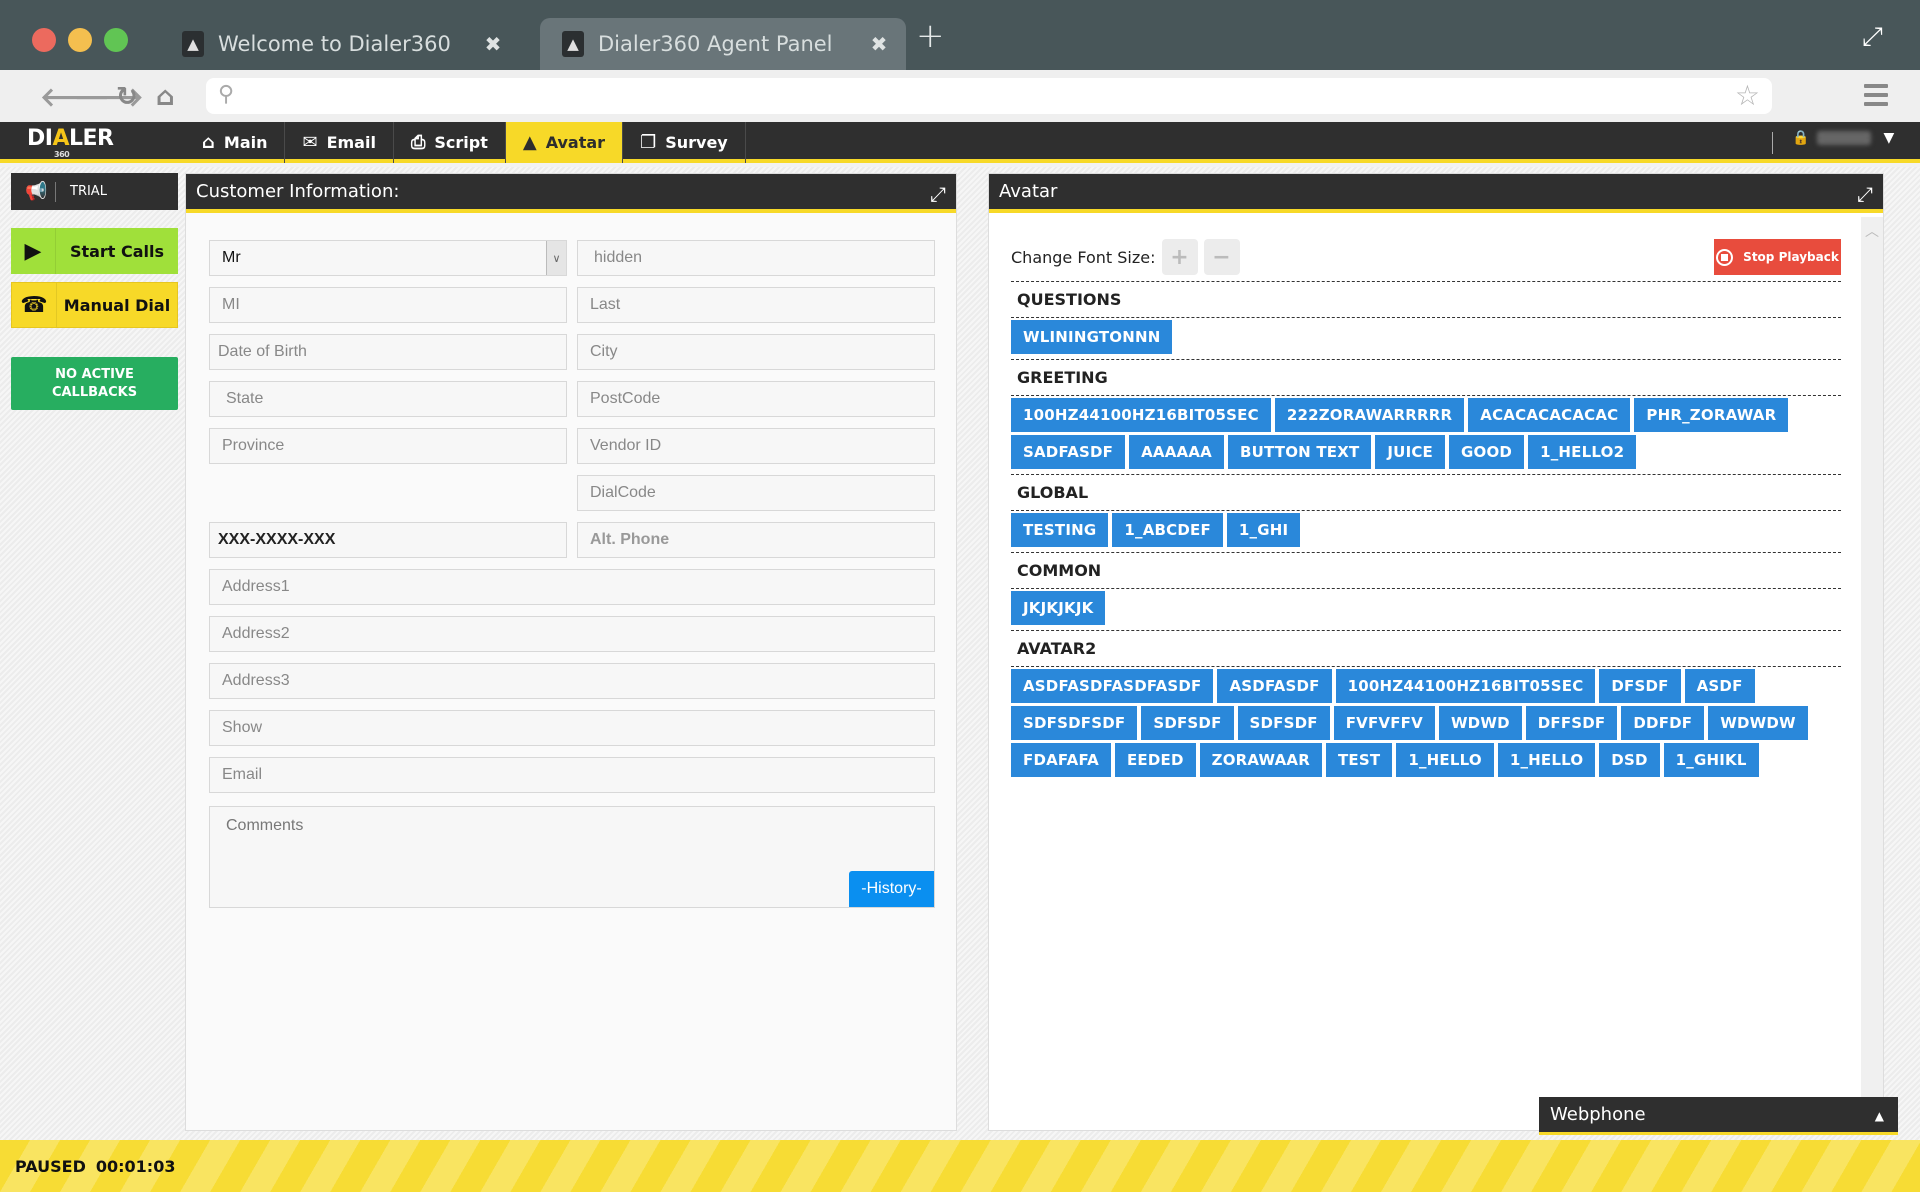  What do you see at coordinates (572, 681) in the screenshot?
I see `address3-field: Address3` at bounding box center [572, 681].